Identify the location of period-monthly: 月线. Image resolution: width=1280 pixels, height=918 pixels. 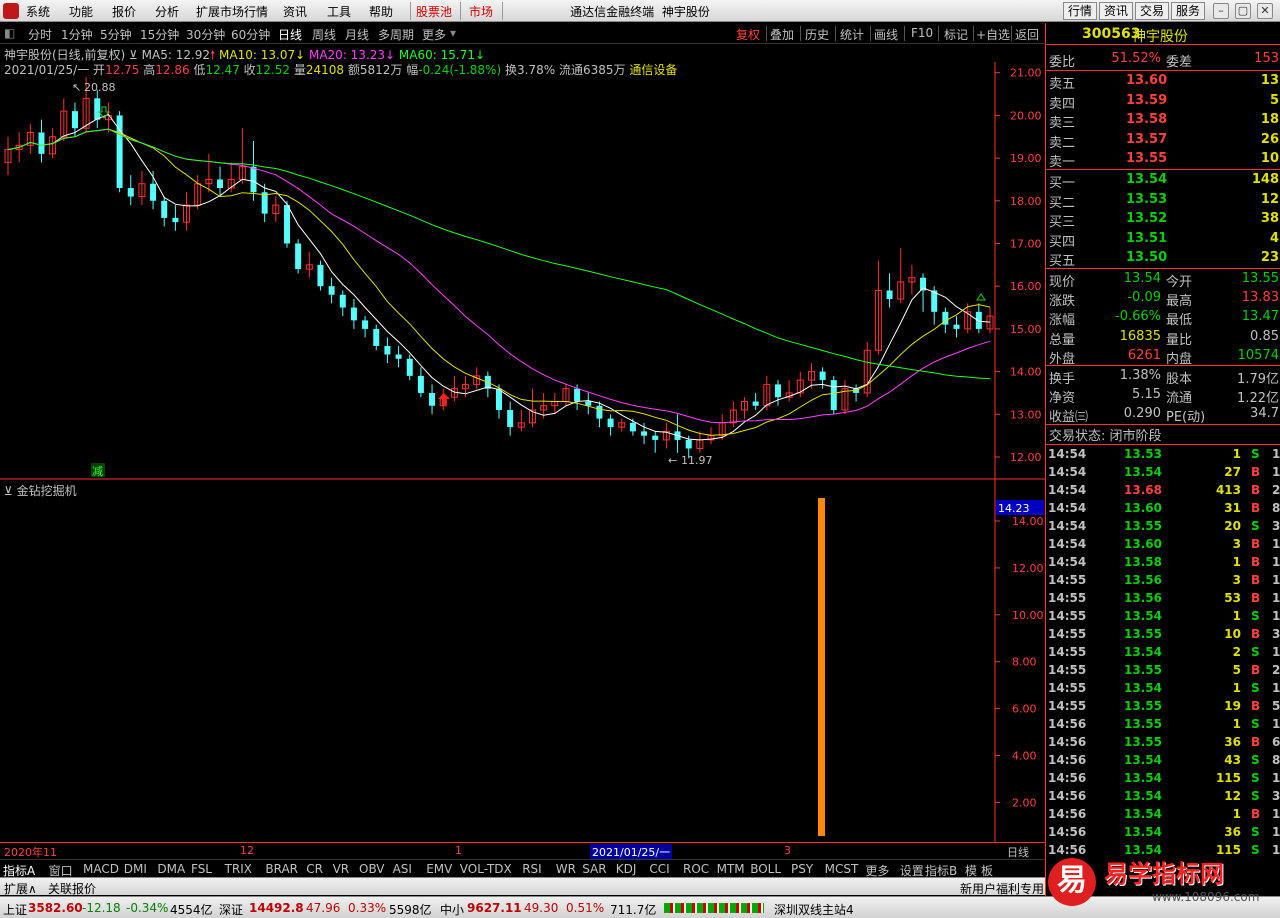
(357, 34).